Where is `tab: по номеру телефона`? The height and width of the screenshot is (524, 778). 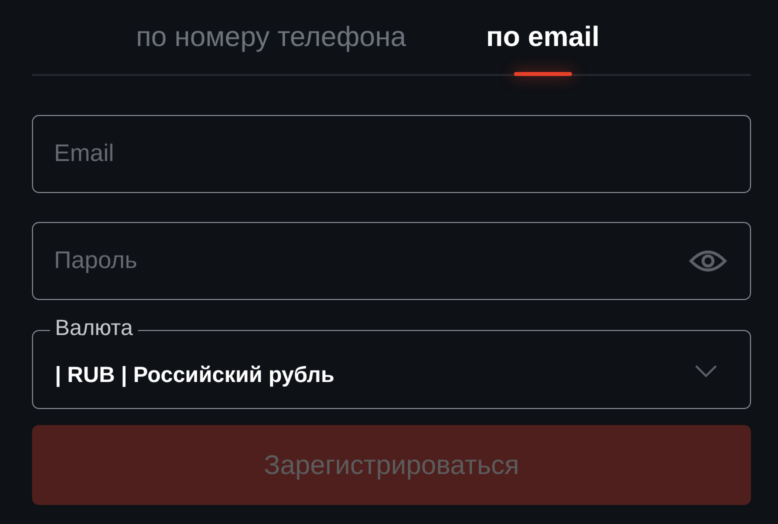 tab: по номеру телефона is located at coordinates (271, 37).